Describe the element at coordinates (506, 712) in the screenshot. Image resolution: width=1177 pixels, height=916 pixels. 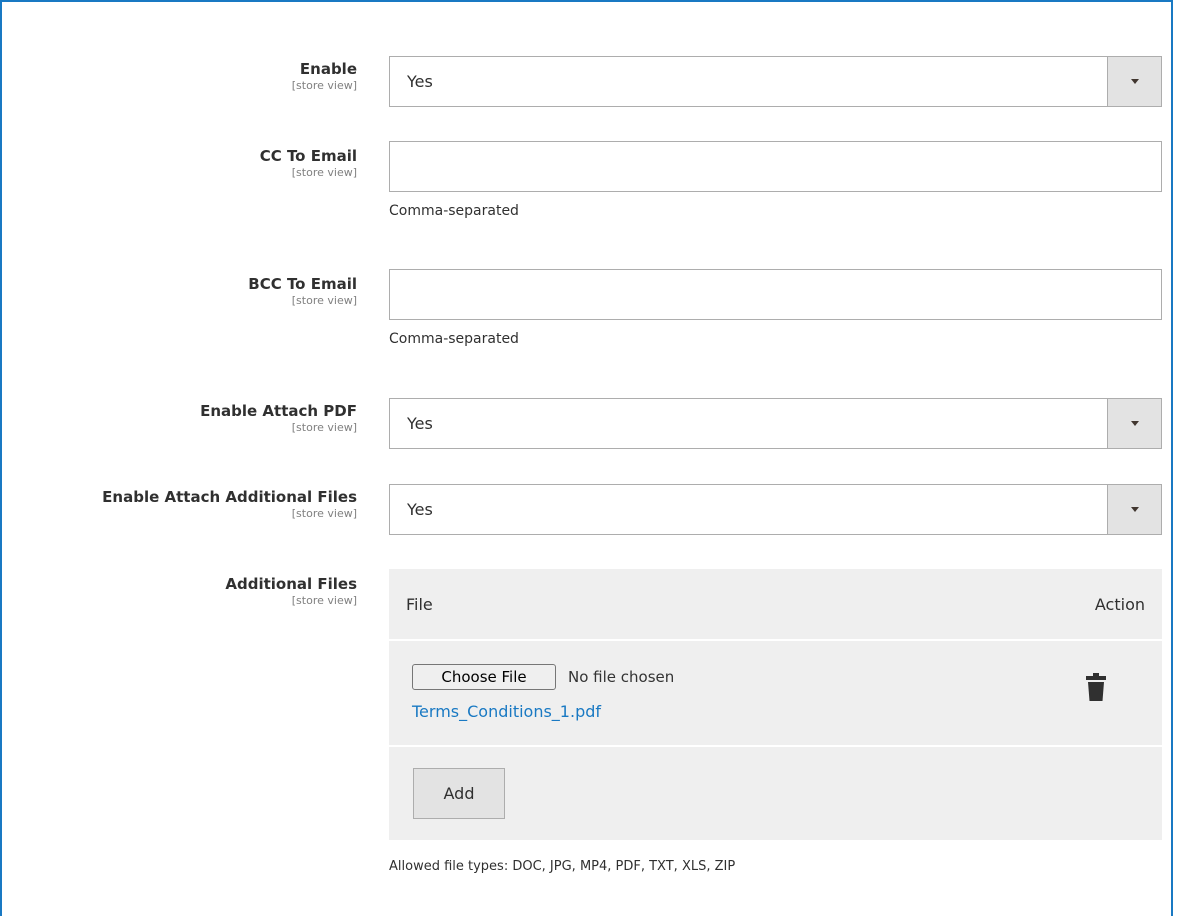
I see `file-link: Terms_Conditions_1.pdf` at that location.